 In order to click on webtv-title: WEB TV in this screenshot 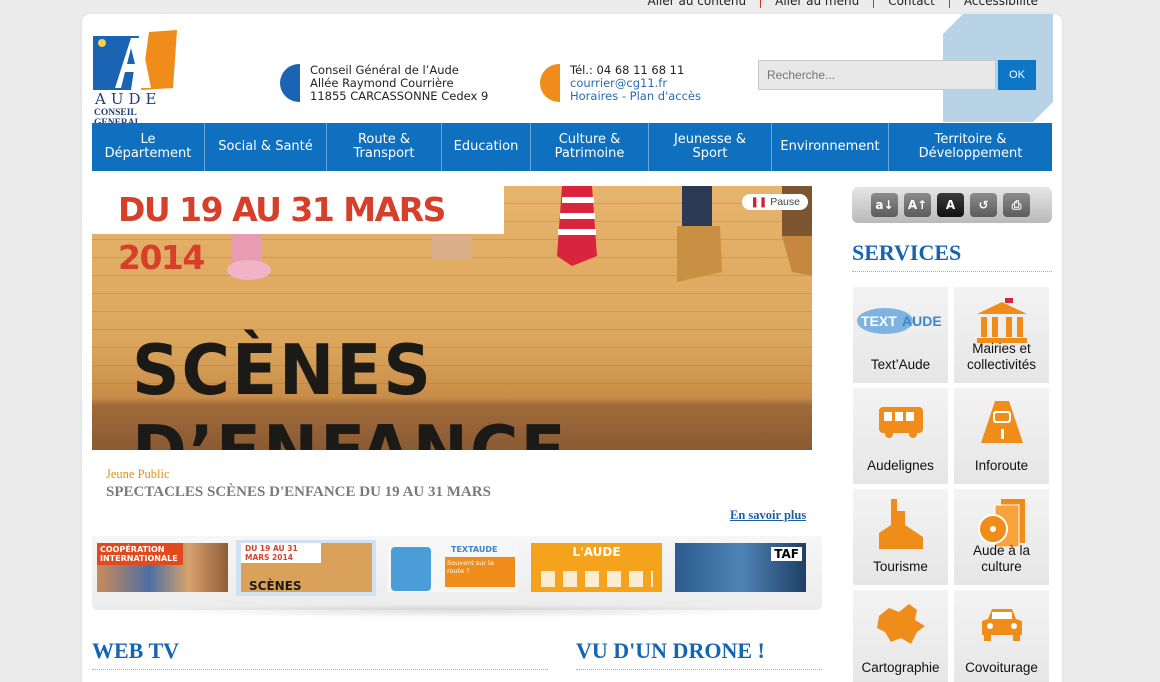, I will do `click(136, 650)`.